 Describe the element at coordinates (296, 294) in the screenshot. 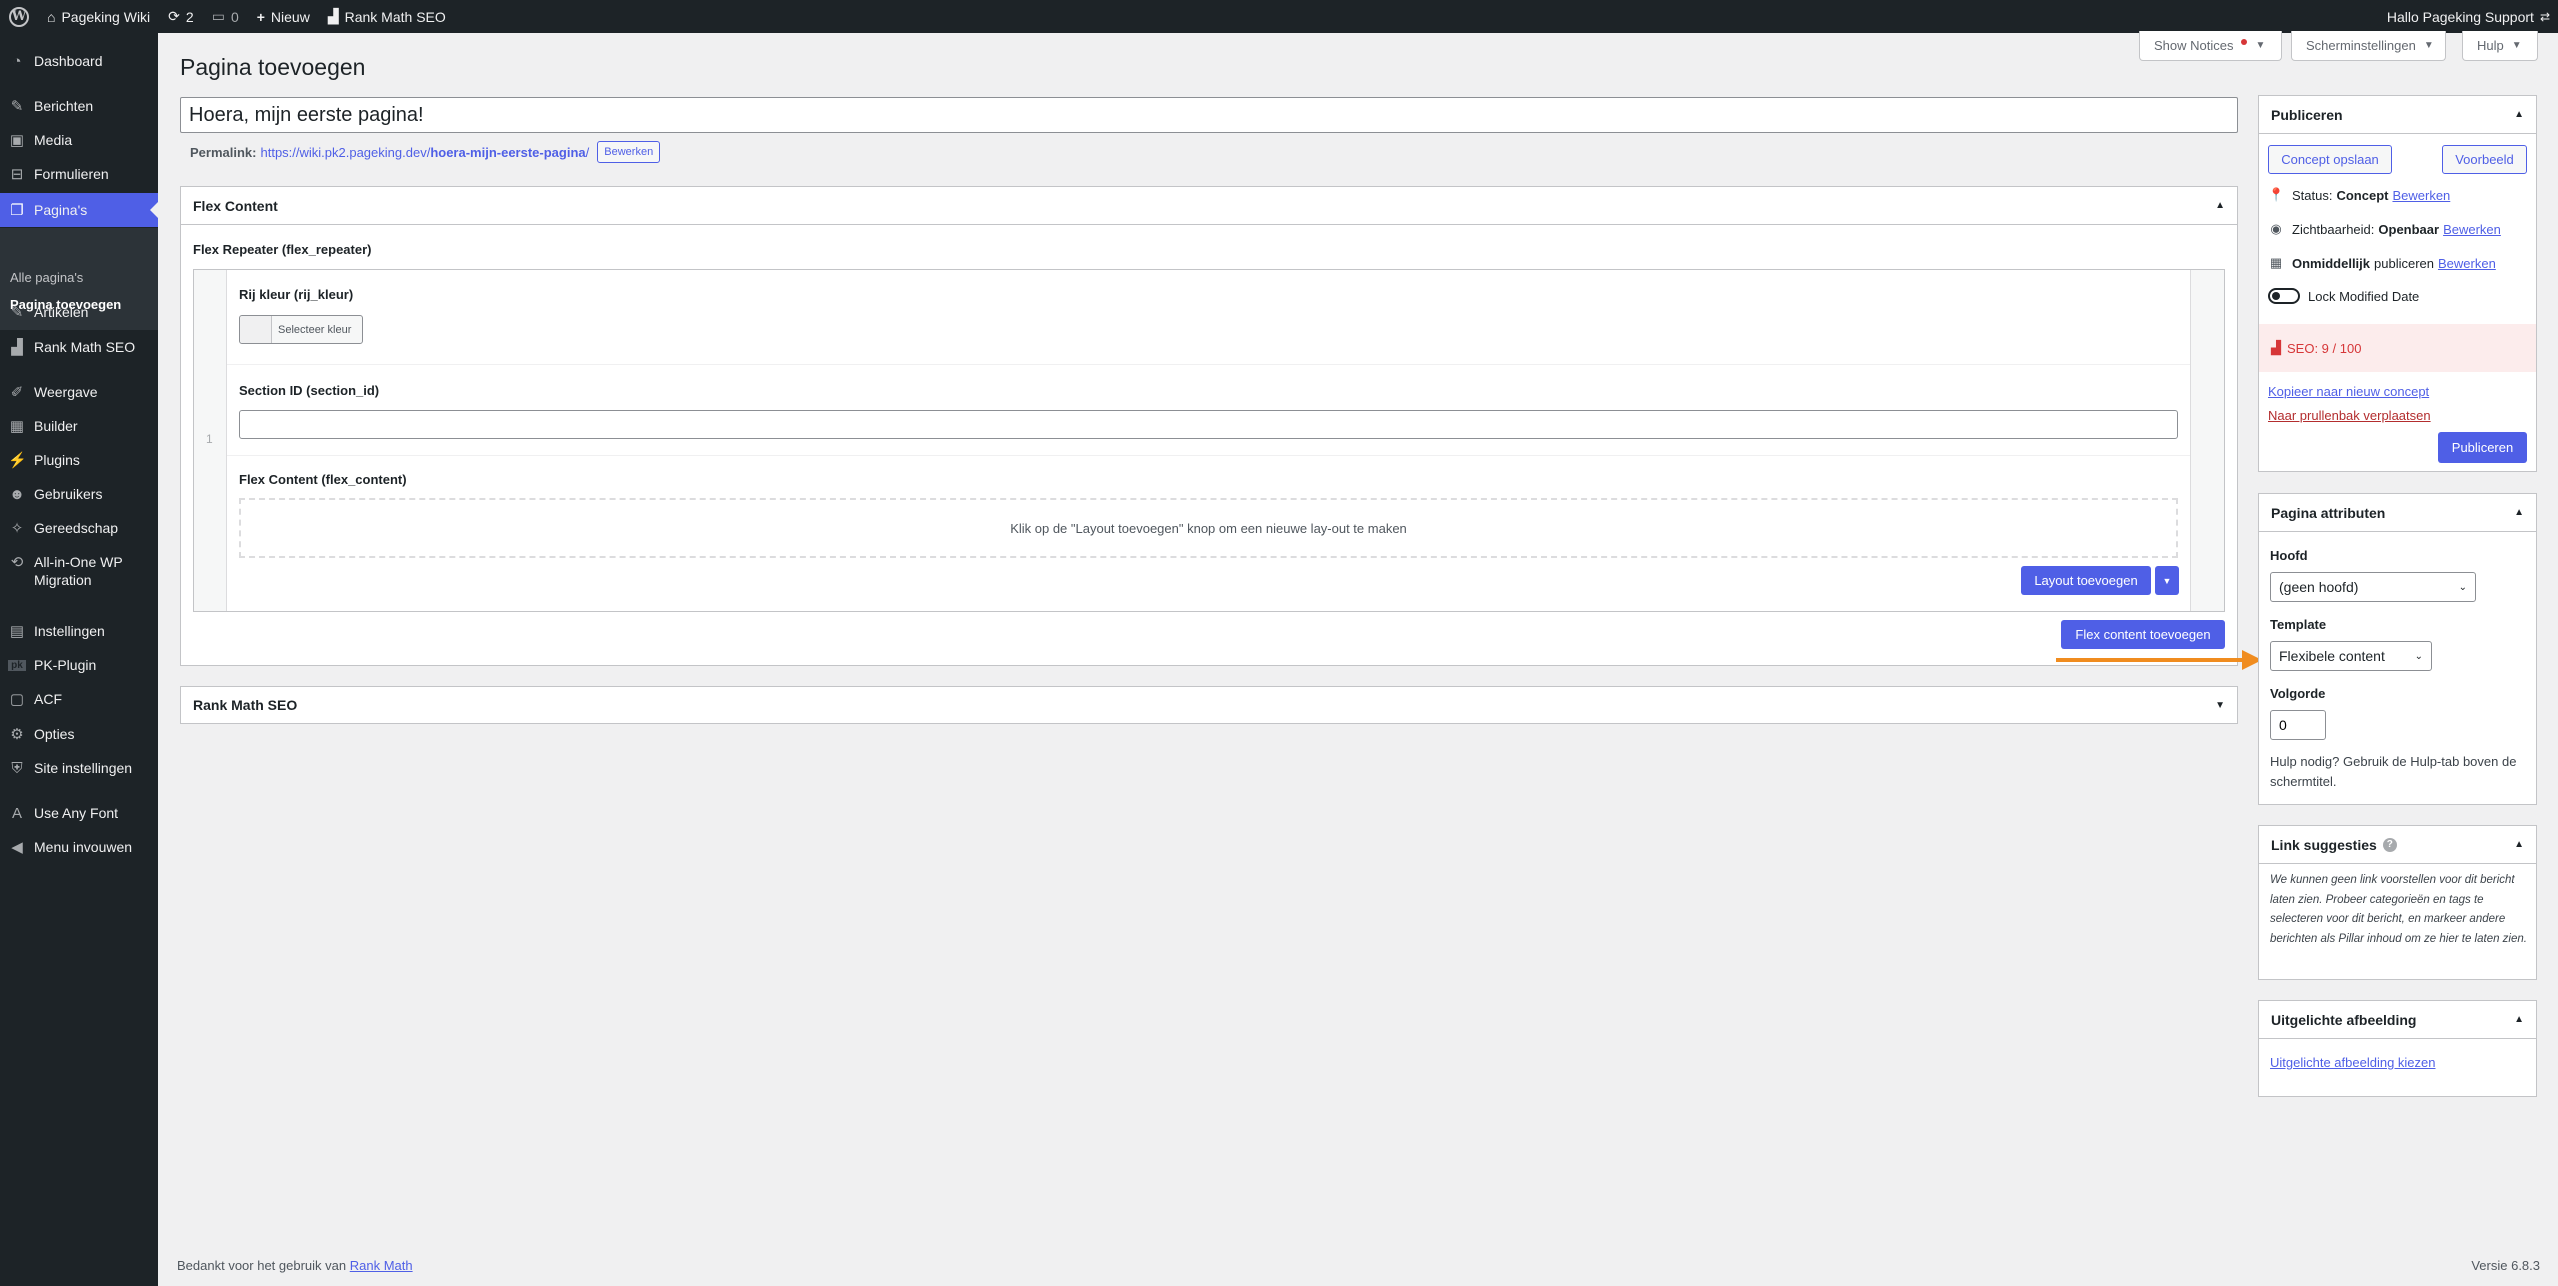

I see `row-color-label: Rij kleur (rij_kleur)` at that location.